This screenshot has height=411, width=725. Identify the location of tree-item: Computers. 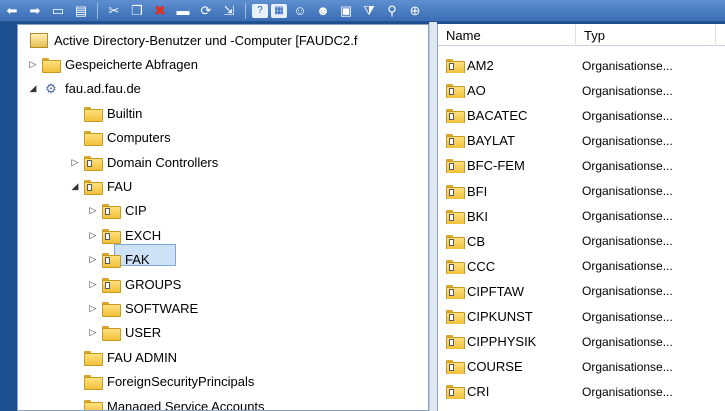
(119, 138).